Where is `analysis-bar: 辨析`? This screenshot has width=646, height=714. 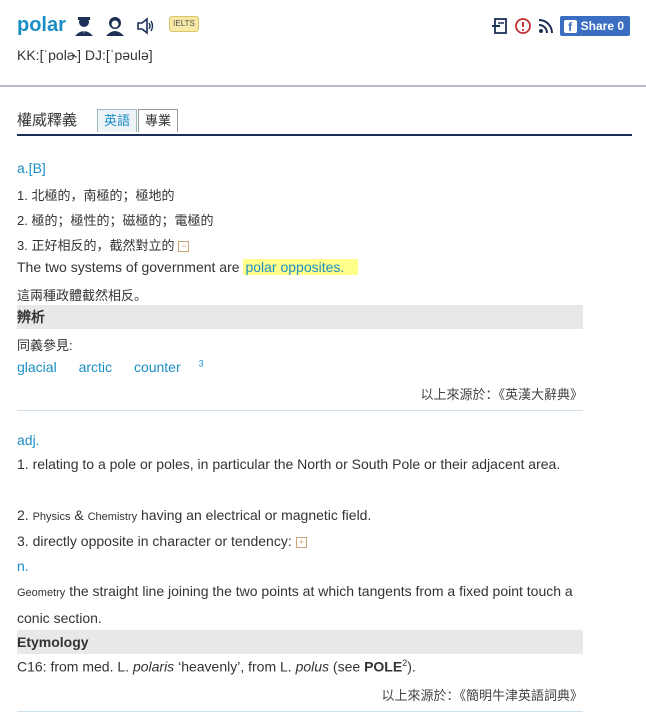 analysis-bar: 辨析 is located at coordinates (300, 317).